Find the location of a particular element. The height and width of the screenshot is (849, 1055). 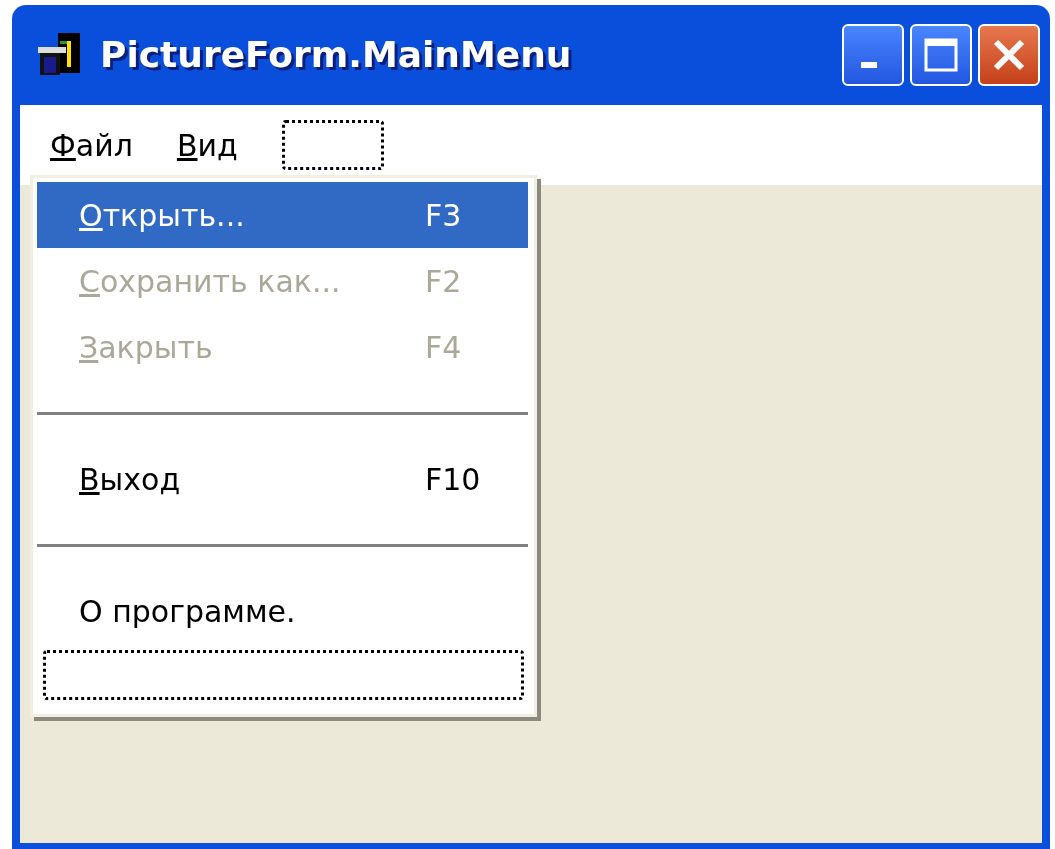

minimize-icon is located at coordinates (869, 65).